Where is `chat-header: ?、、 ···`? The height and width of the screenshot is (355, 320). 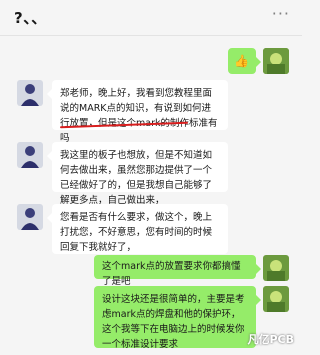 chat-header: ?、、 ··· is located at coordinates (151, 18).